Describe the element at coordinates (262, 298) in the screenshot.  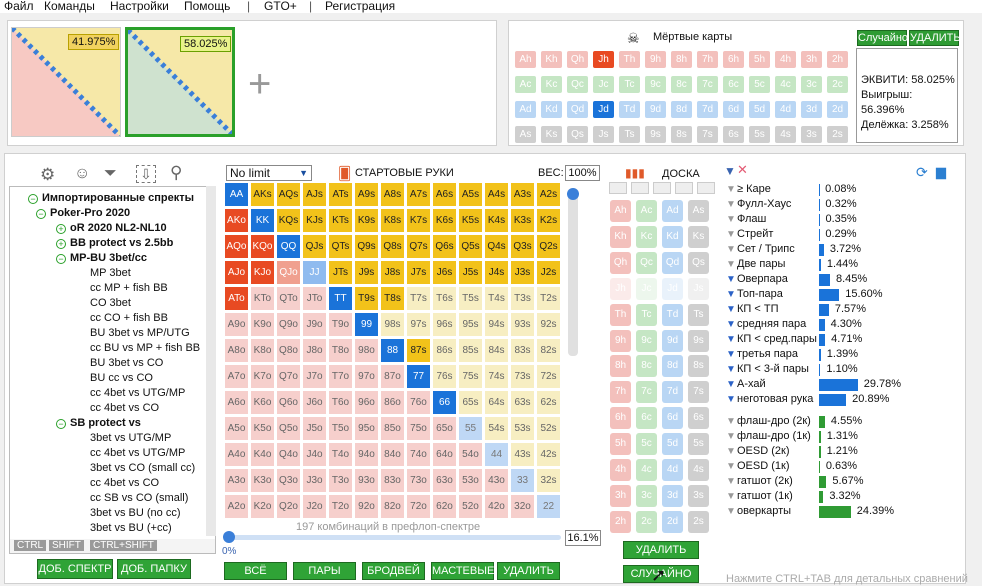
I see `hand-cell-KTo: KTo` at that location.